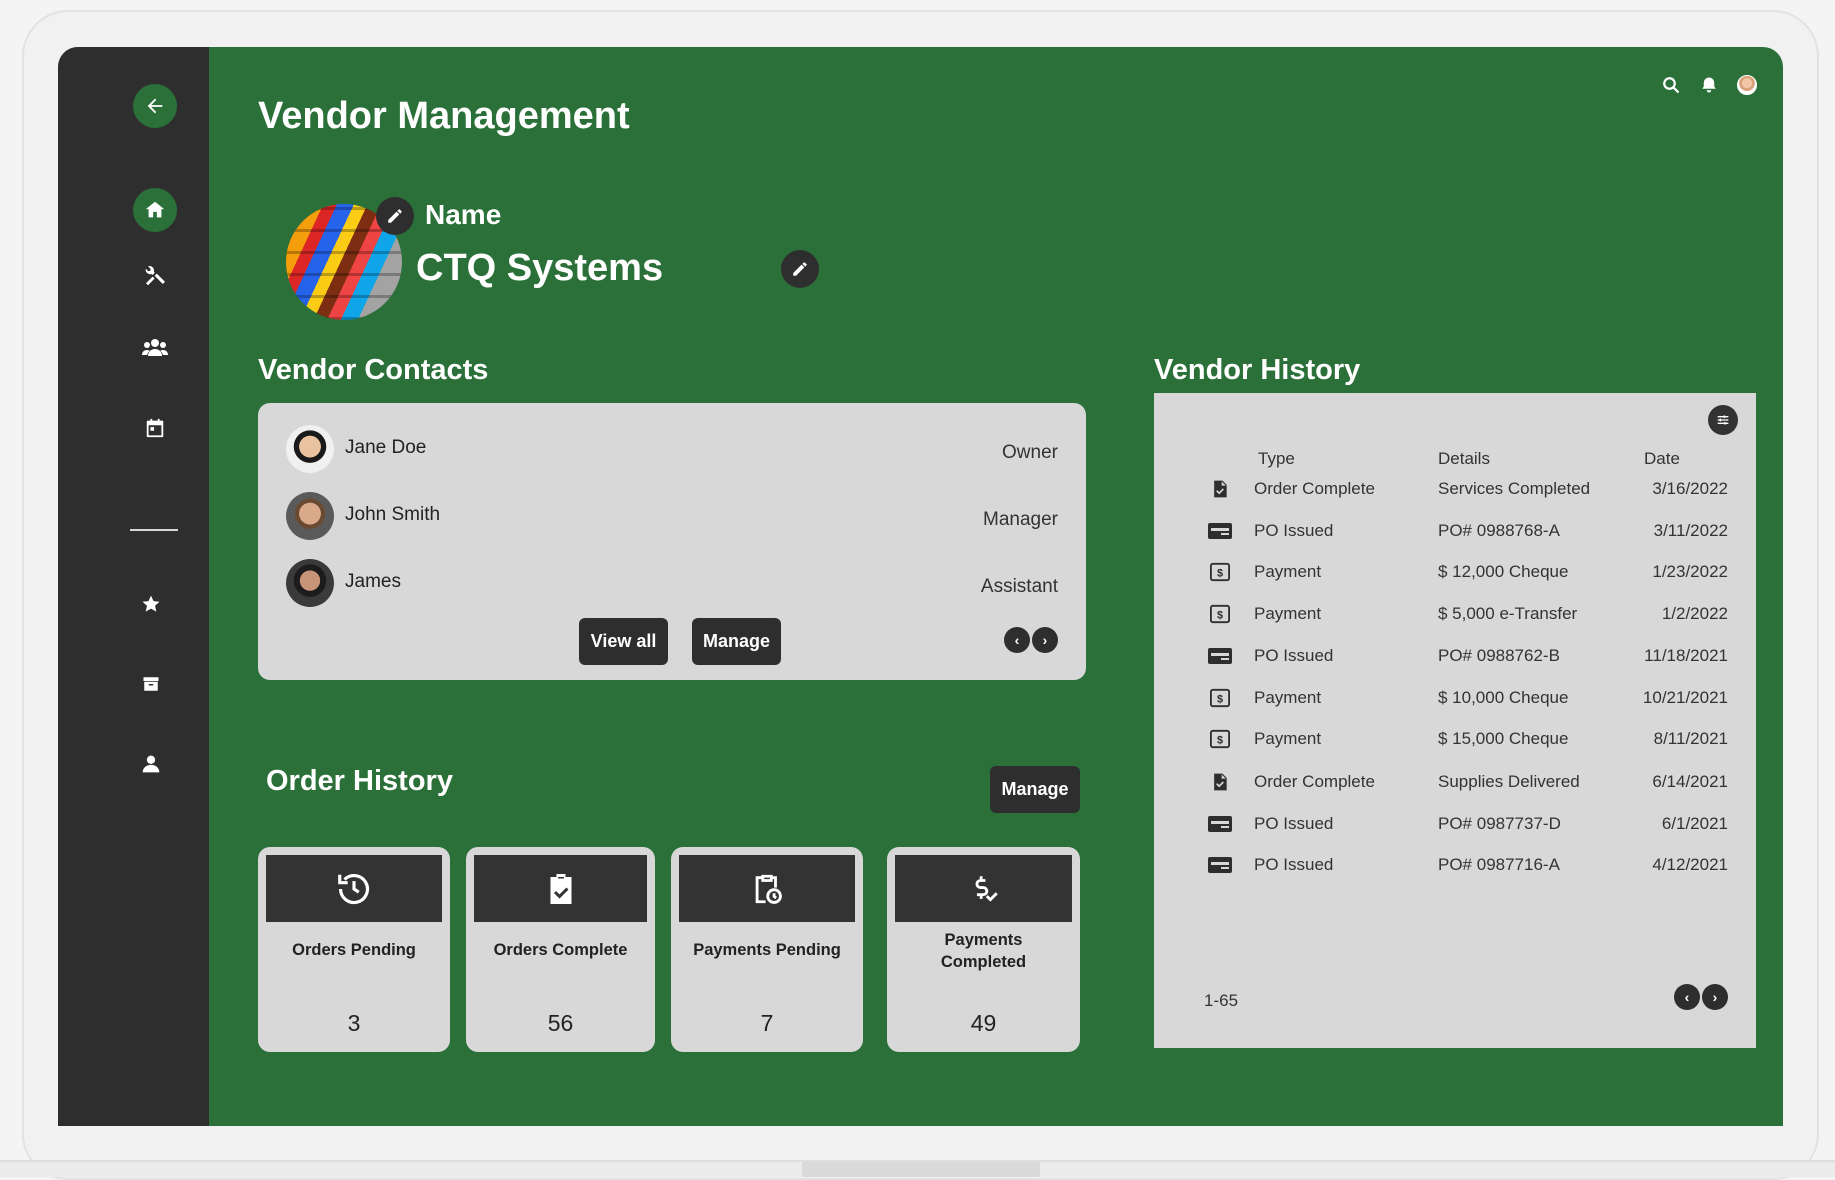 This screenshot has width=1835, height=1180. I want to click on stat-card-payments-pending: Payments Pending 7, so click(767, 949).